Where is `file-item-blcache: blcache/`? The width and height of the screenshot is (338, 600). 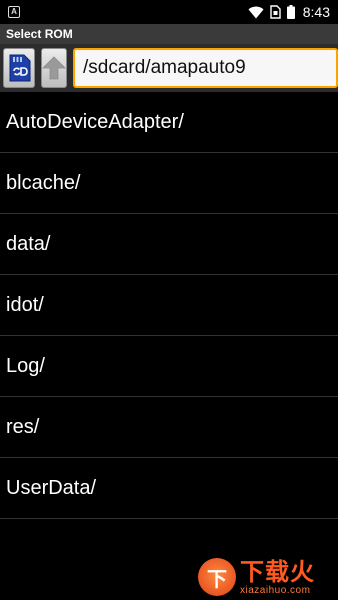 file-item-blcache: blcache/ is located at coordinates (169, 183).